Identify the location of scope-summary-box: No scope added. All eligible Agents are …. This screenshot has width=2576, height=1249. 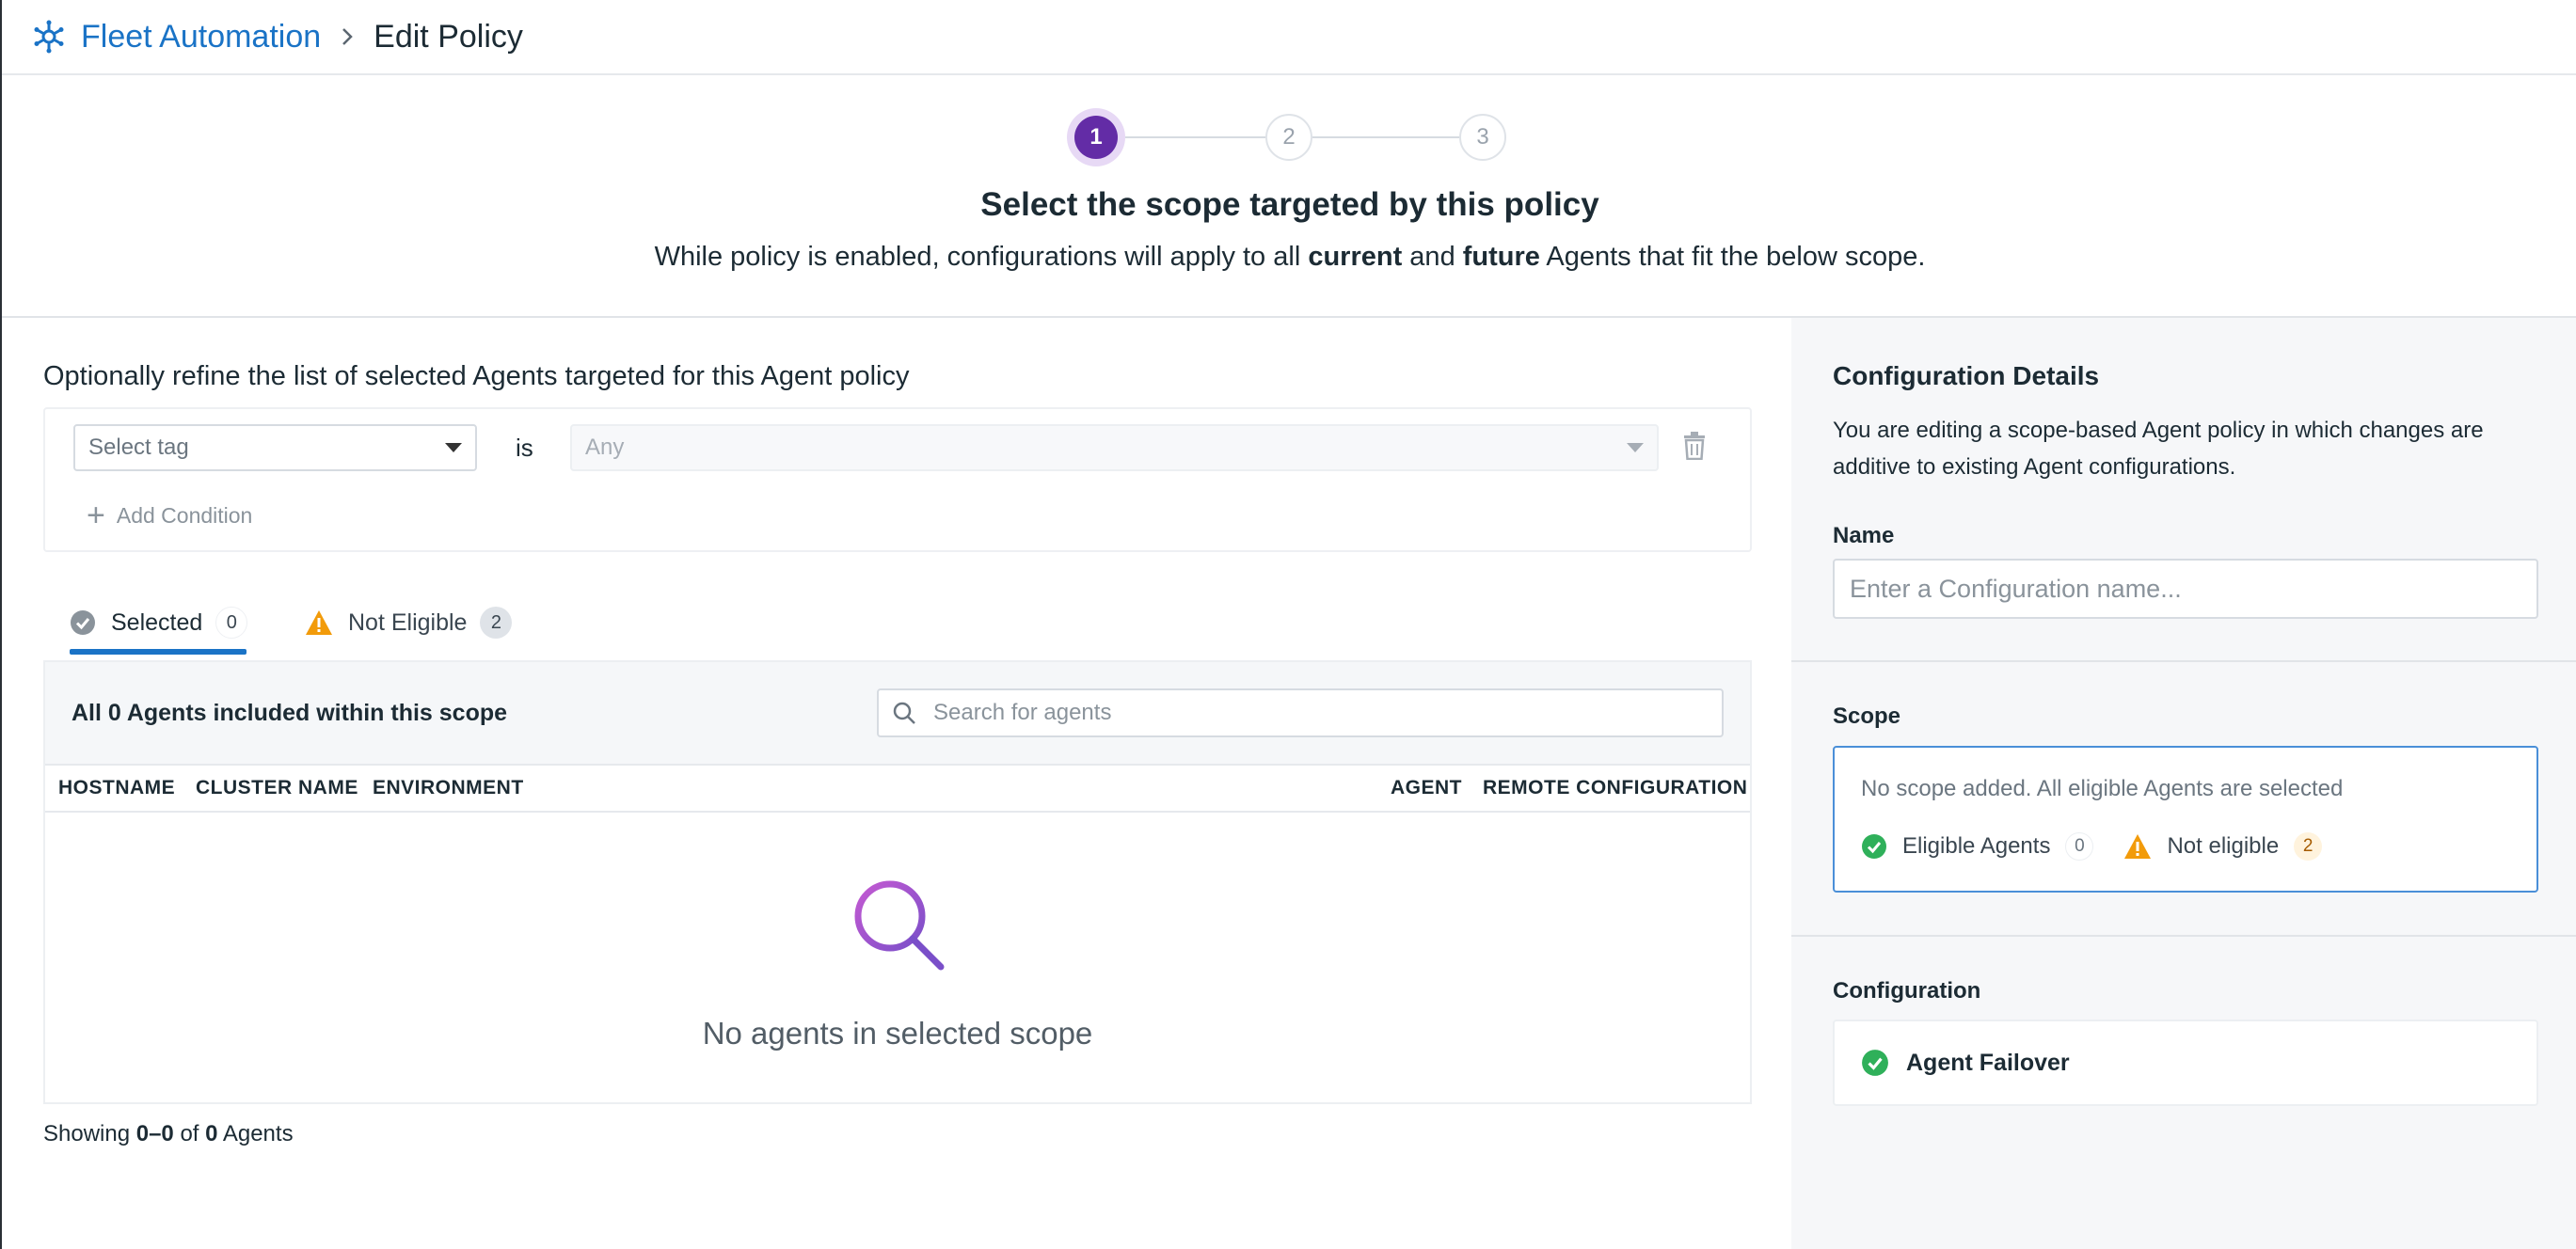
(2186, 819).